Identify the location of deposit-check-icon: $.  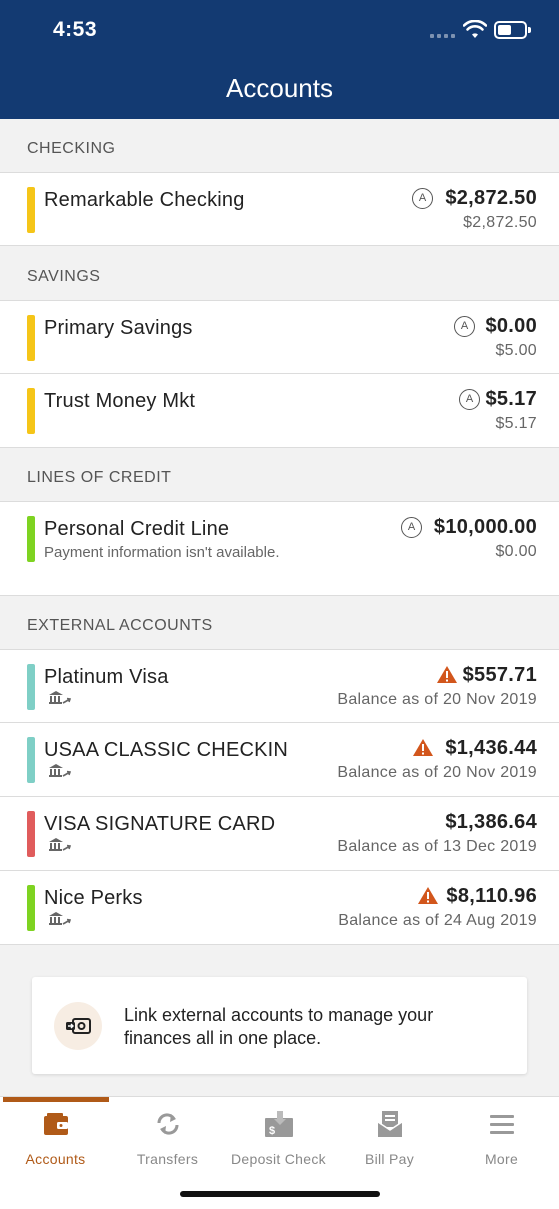
(278, 1124).